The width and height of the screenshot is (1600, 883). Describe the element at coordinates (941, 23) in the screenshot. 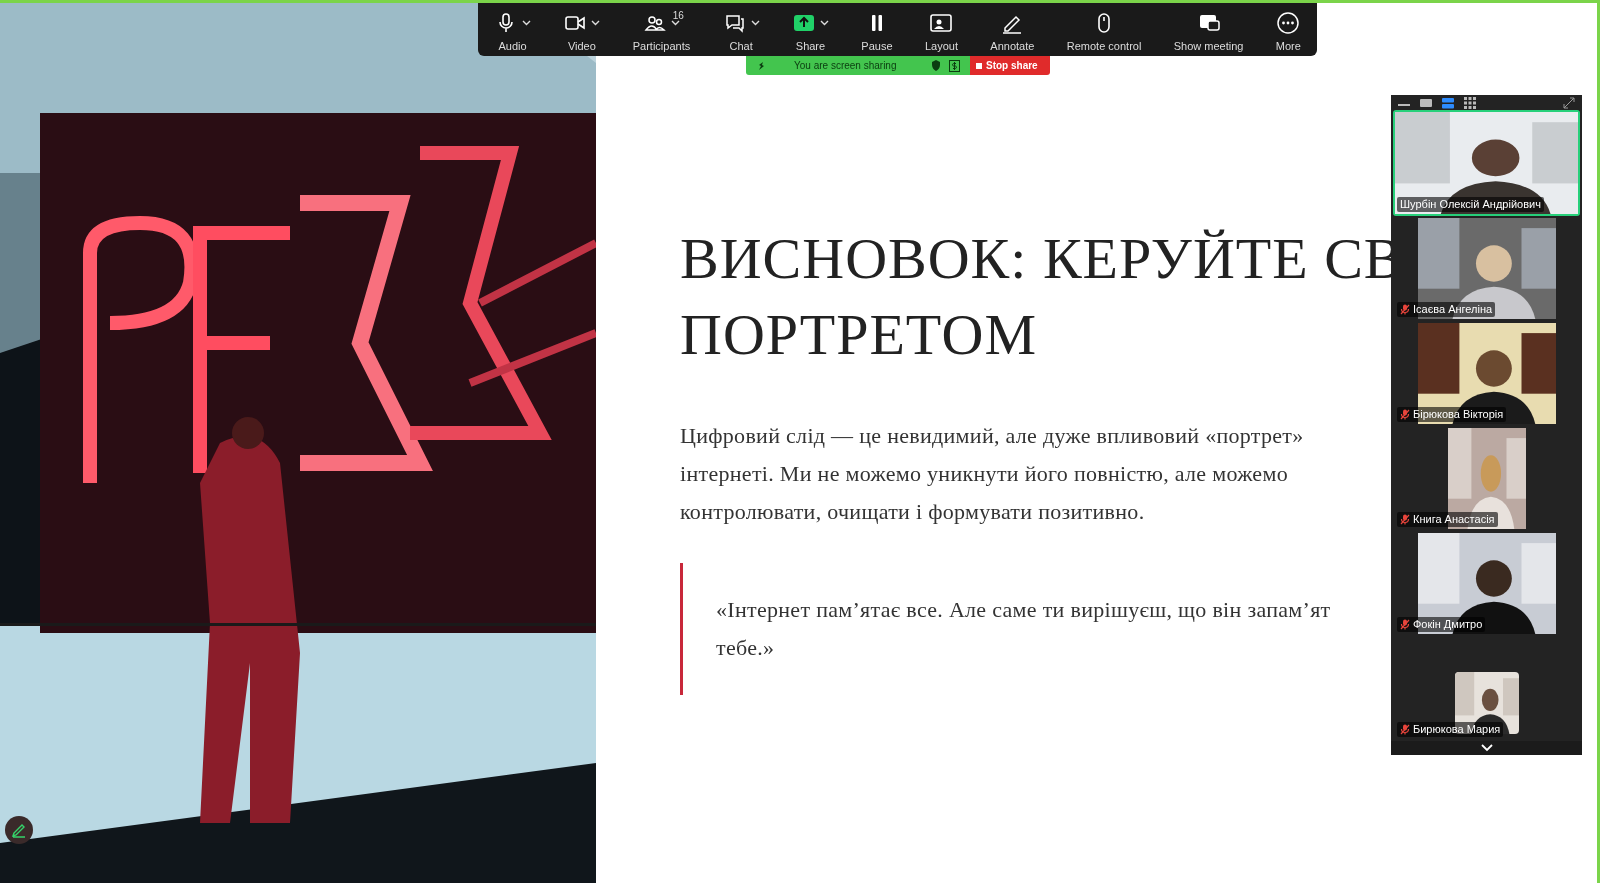

I see `picture-frame-icon` at that location.